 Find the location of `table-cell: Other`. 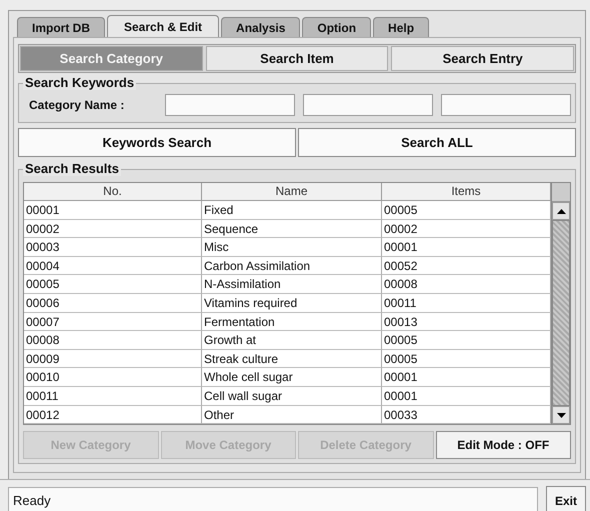

table-cell: Other is located at coordinates (292, 415).